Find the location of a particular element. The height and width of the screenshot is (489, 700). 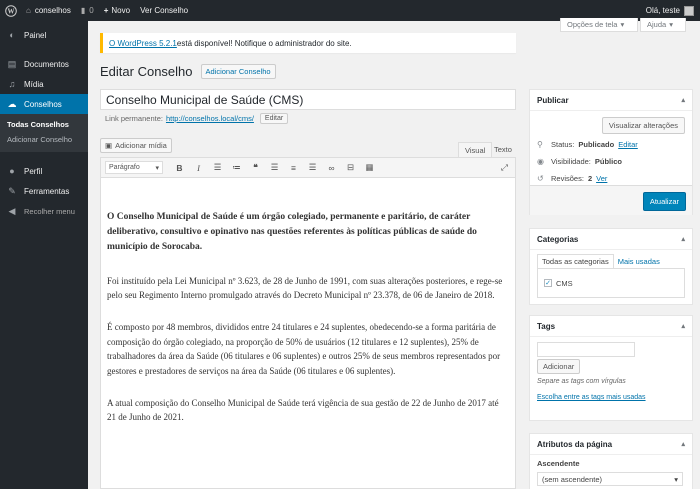

tools-icon: ✎ is located at coordinates (12, 190).